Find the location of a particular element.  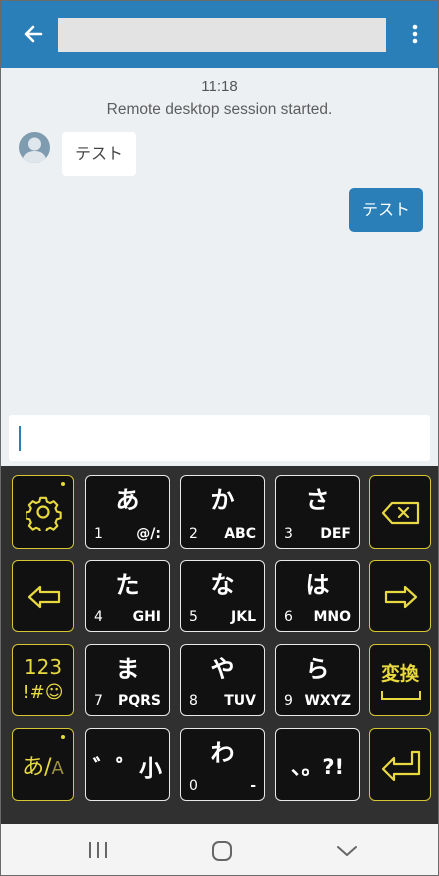

key-number: 6 is located at coordinates (288, 617).